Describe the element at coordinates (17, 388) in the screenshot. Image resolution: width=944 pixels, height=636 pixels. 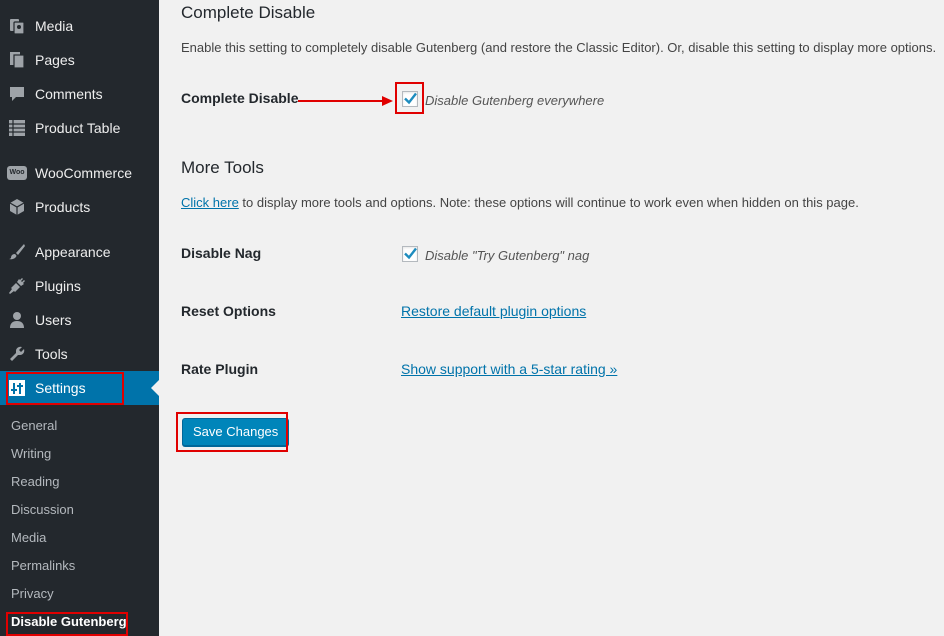
I see `settings-sliders-icon` at that location.